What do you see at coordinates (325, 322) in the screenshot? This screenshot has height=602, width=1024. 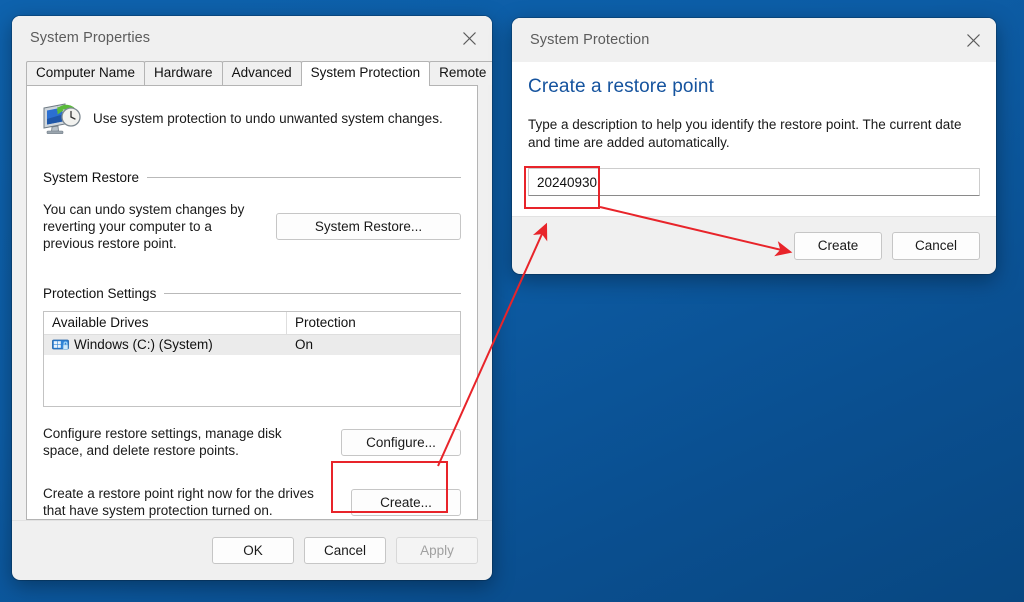 I see `column-header-protection: Protection` at bounding box center [325, 322].